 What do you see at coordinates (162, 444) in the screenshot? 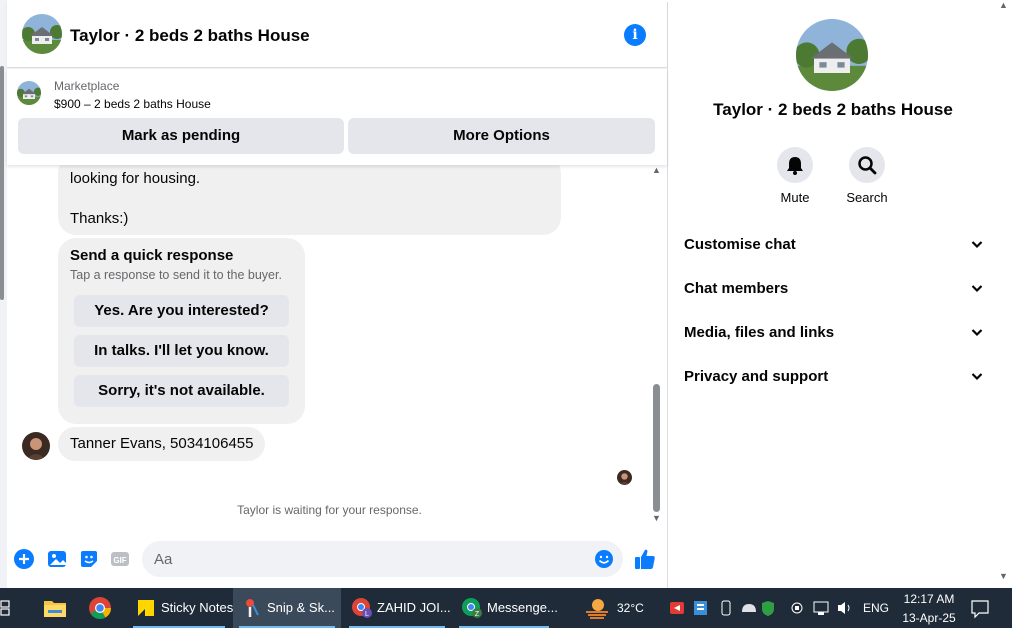
I see `contact-message: Tanner Evans, 5034106455` at bounding box center [162, 444].